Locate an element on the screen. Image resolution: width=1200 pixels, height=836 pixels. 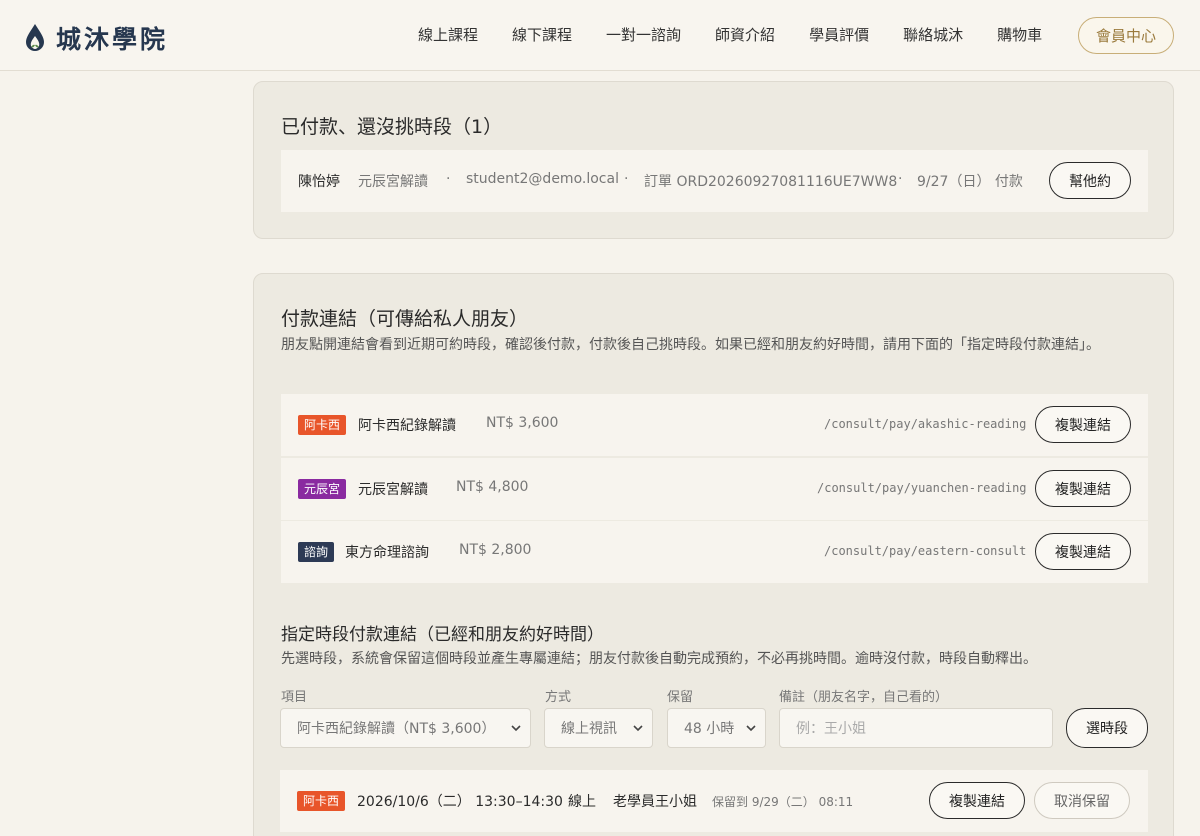
service-name: 阿卡西紀錄解讀 is located at coordinates (407, 426).